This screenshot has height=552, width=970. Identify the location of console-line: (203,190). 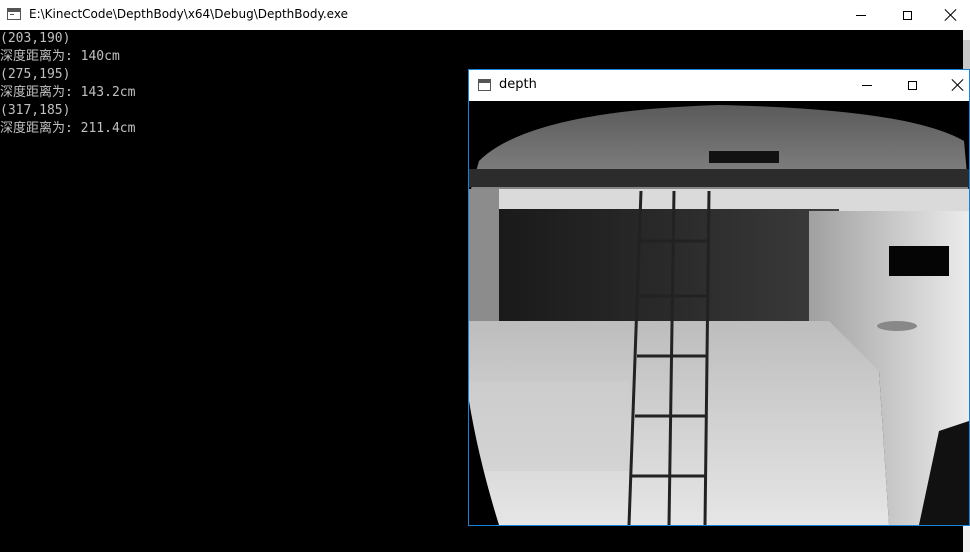
(35, 38).